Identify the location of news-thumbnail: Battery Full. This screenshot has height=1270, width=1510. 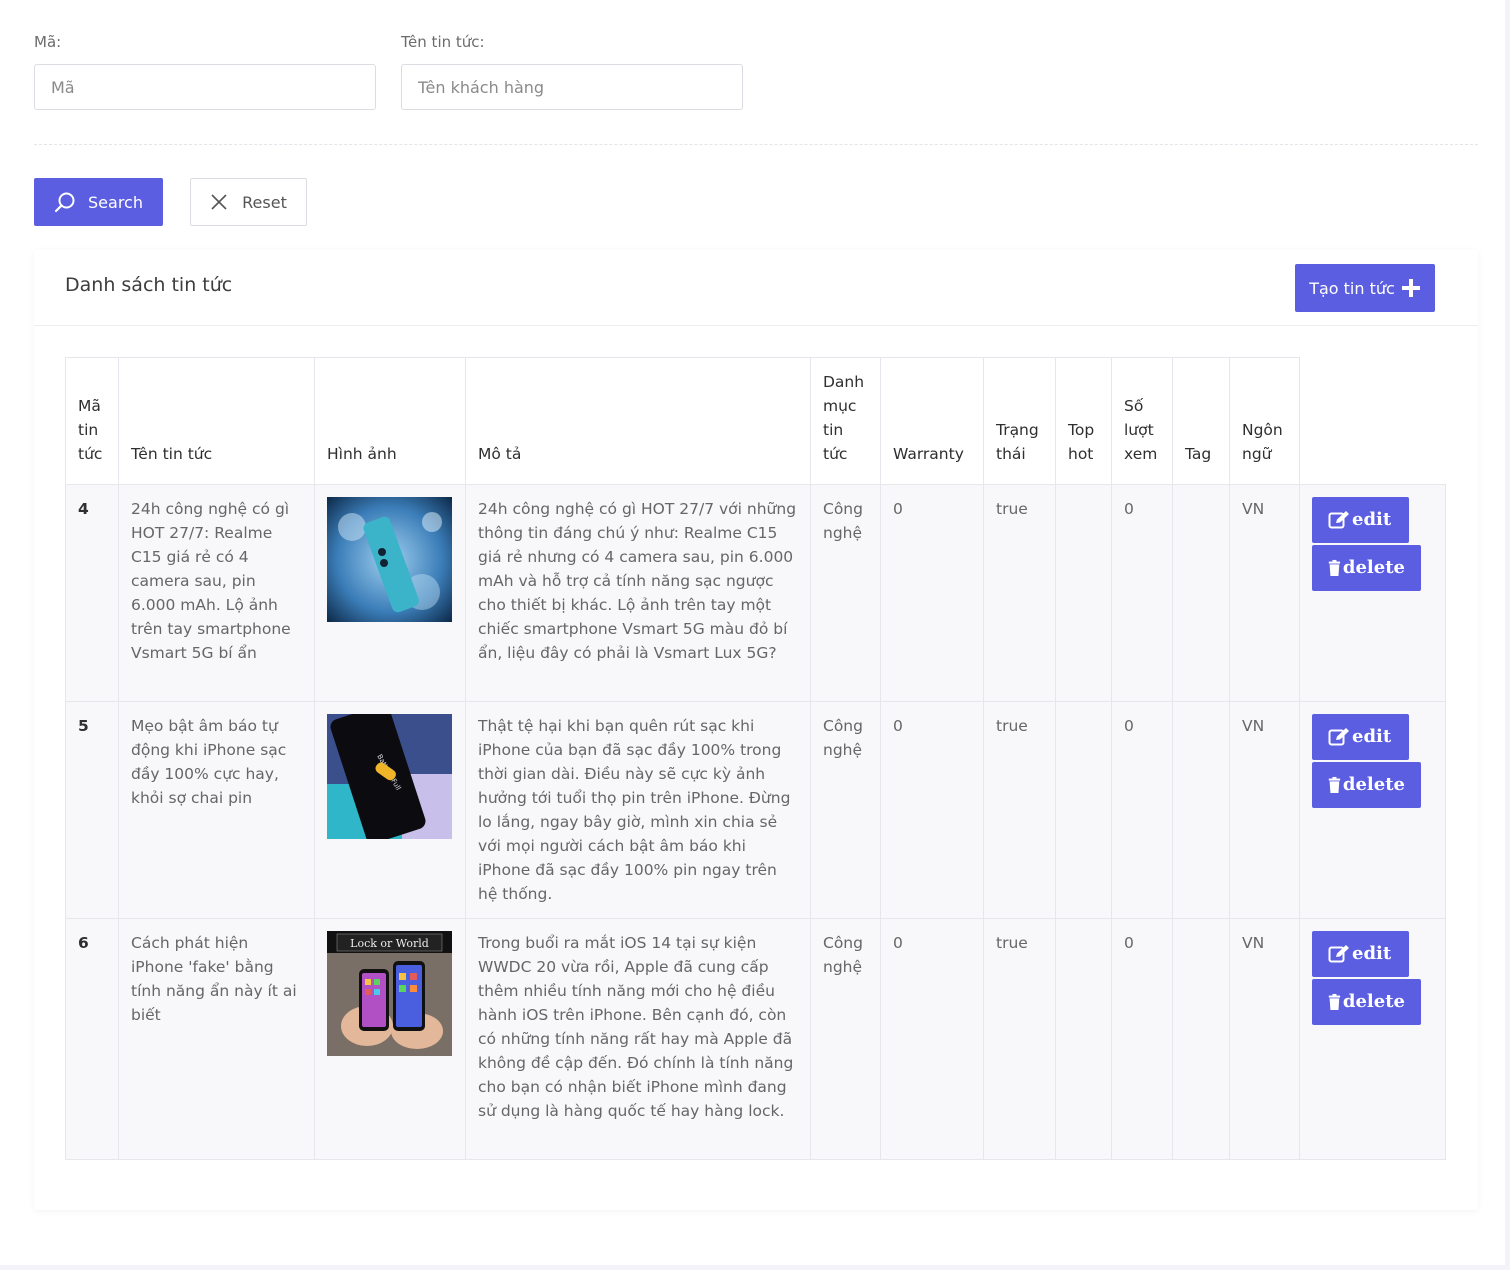
(389, 776).